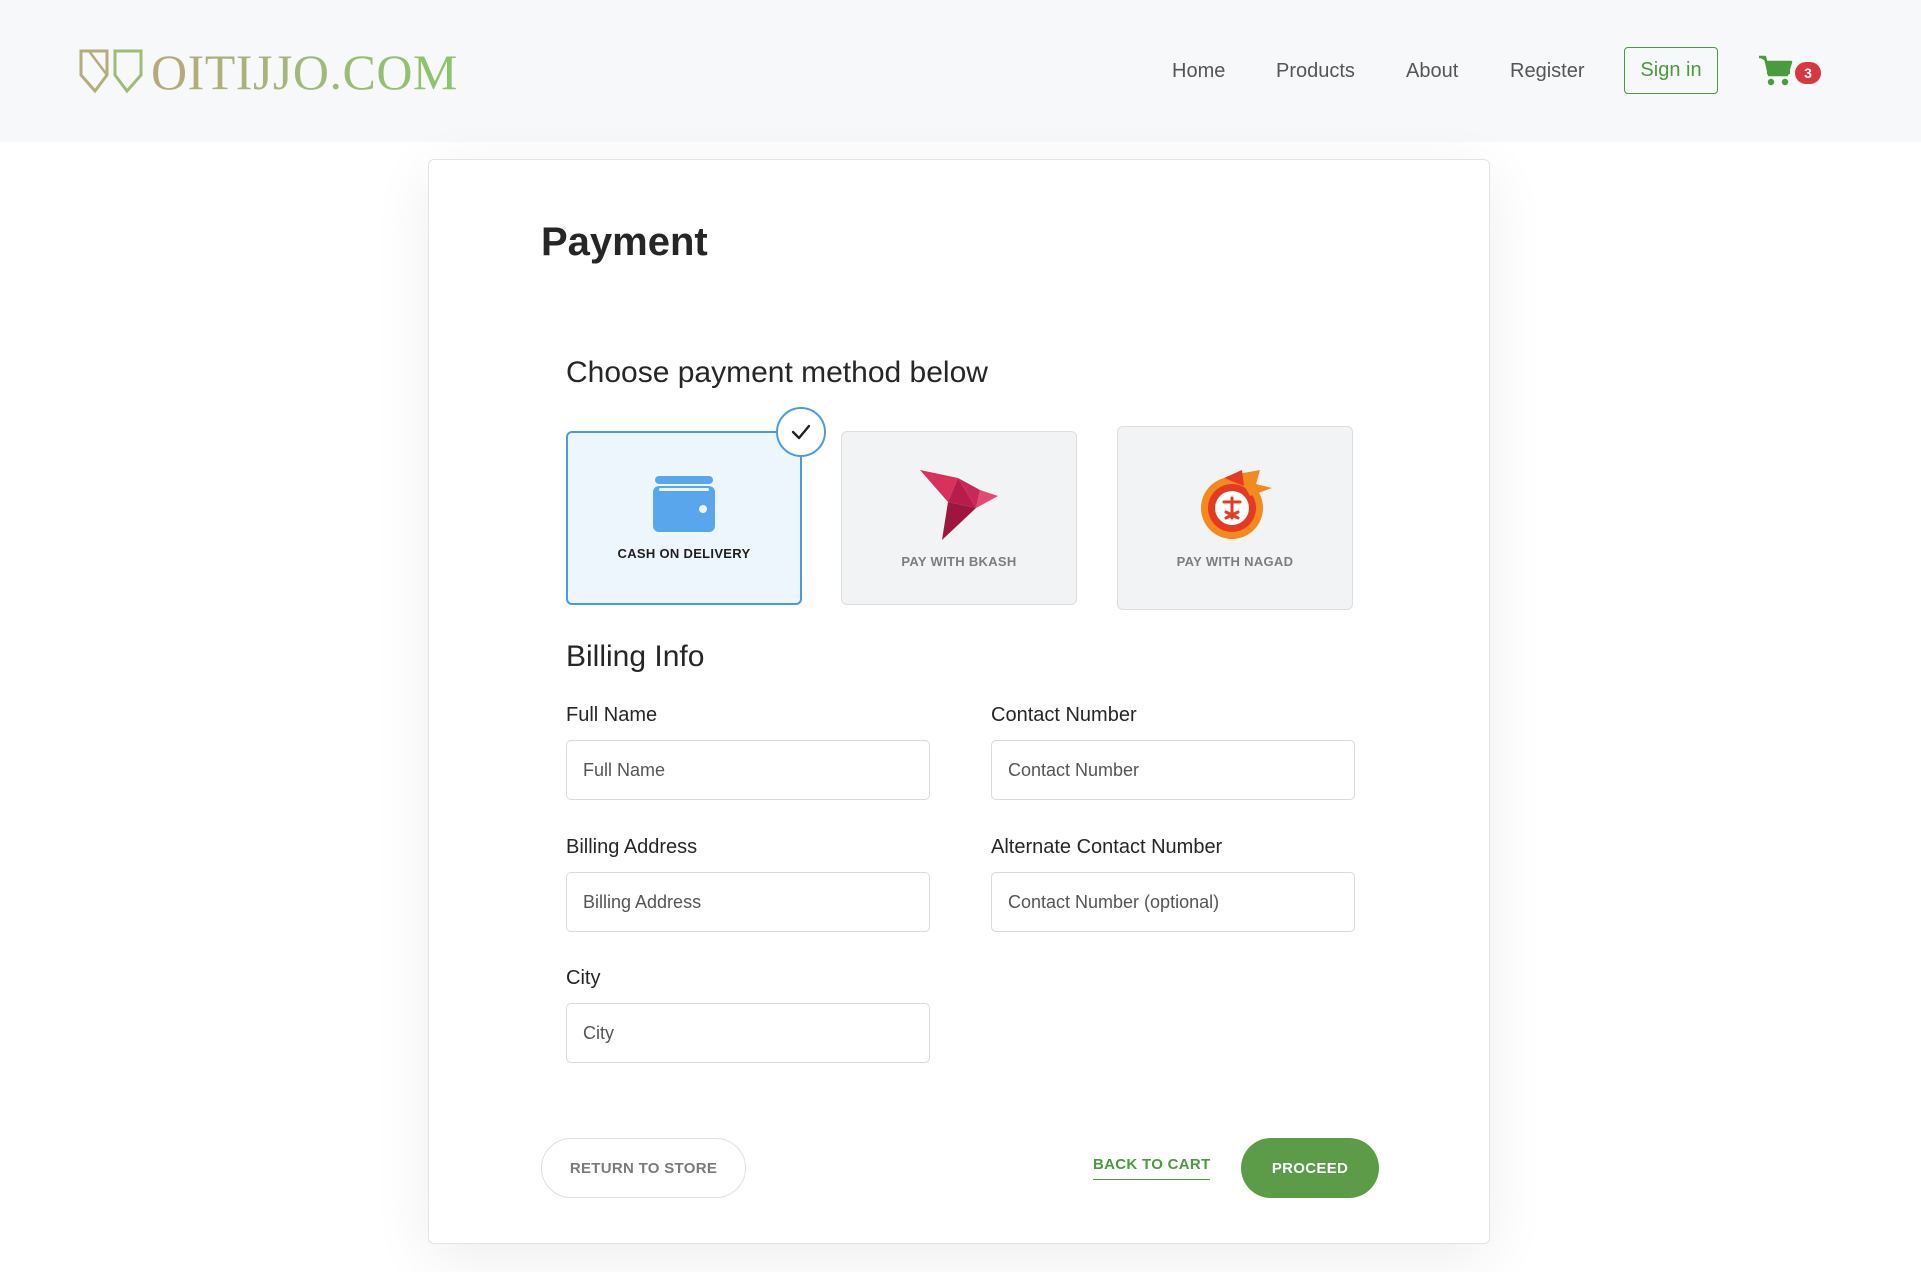  Describe the element at coordinates (959, 561) in the screenshot. I see `payment-option-label: PAY WITH BKASH` at that location.